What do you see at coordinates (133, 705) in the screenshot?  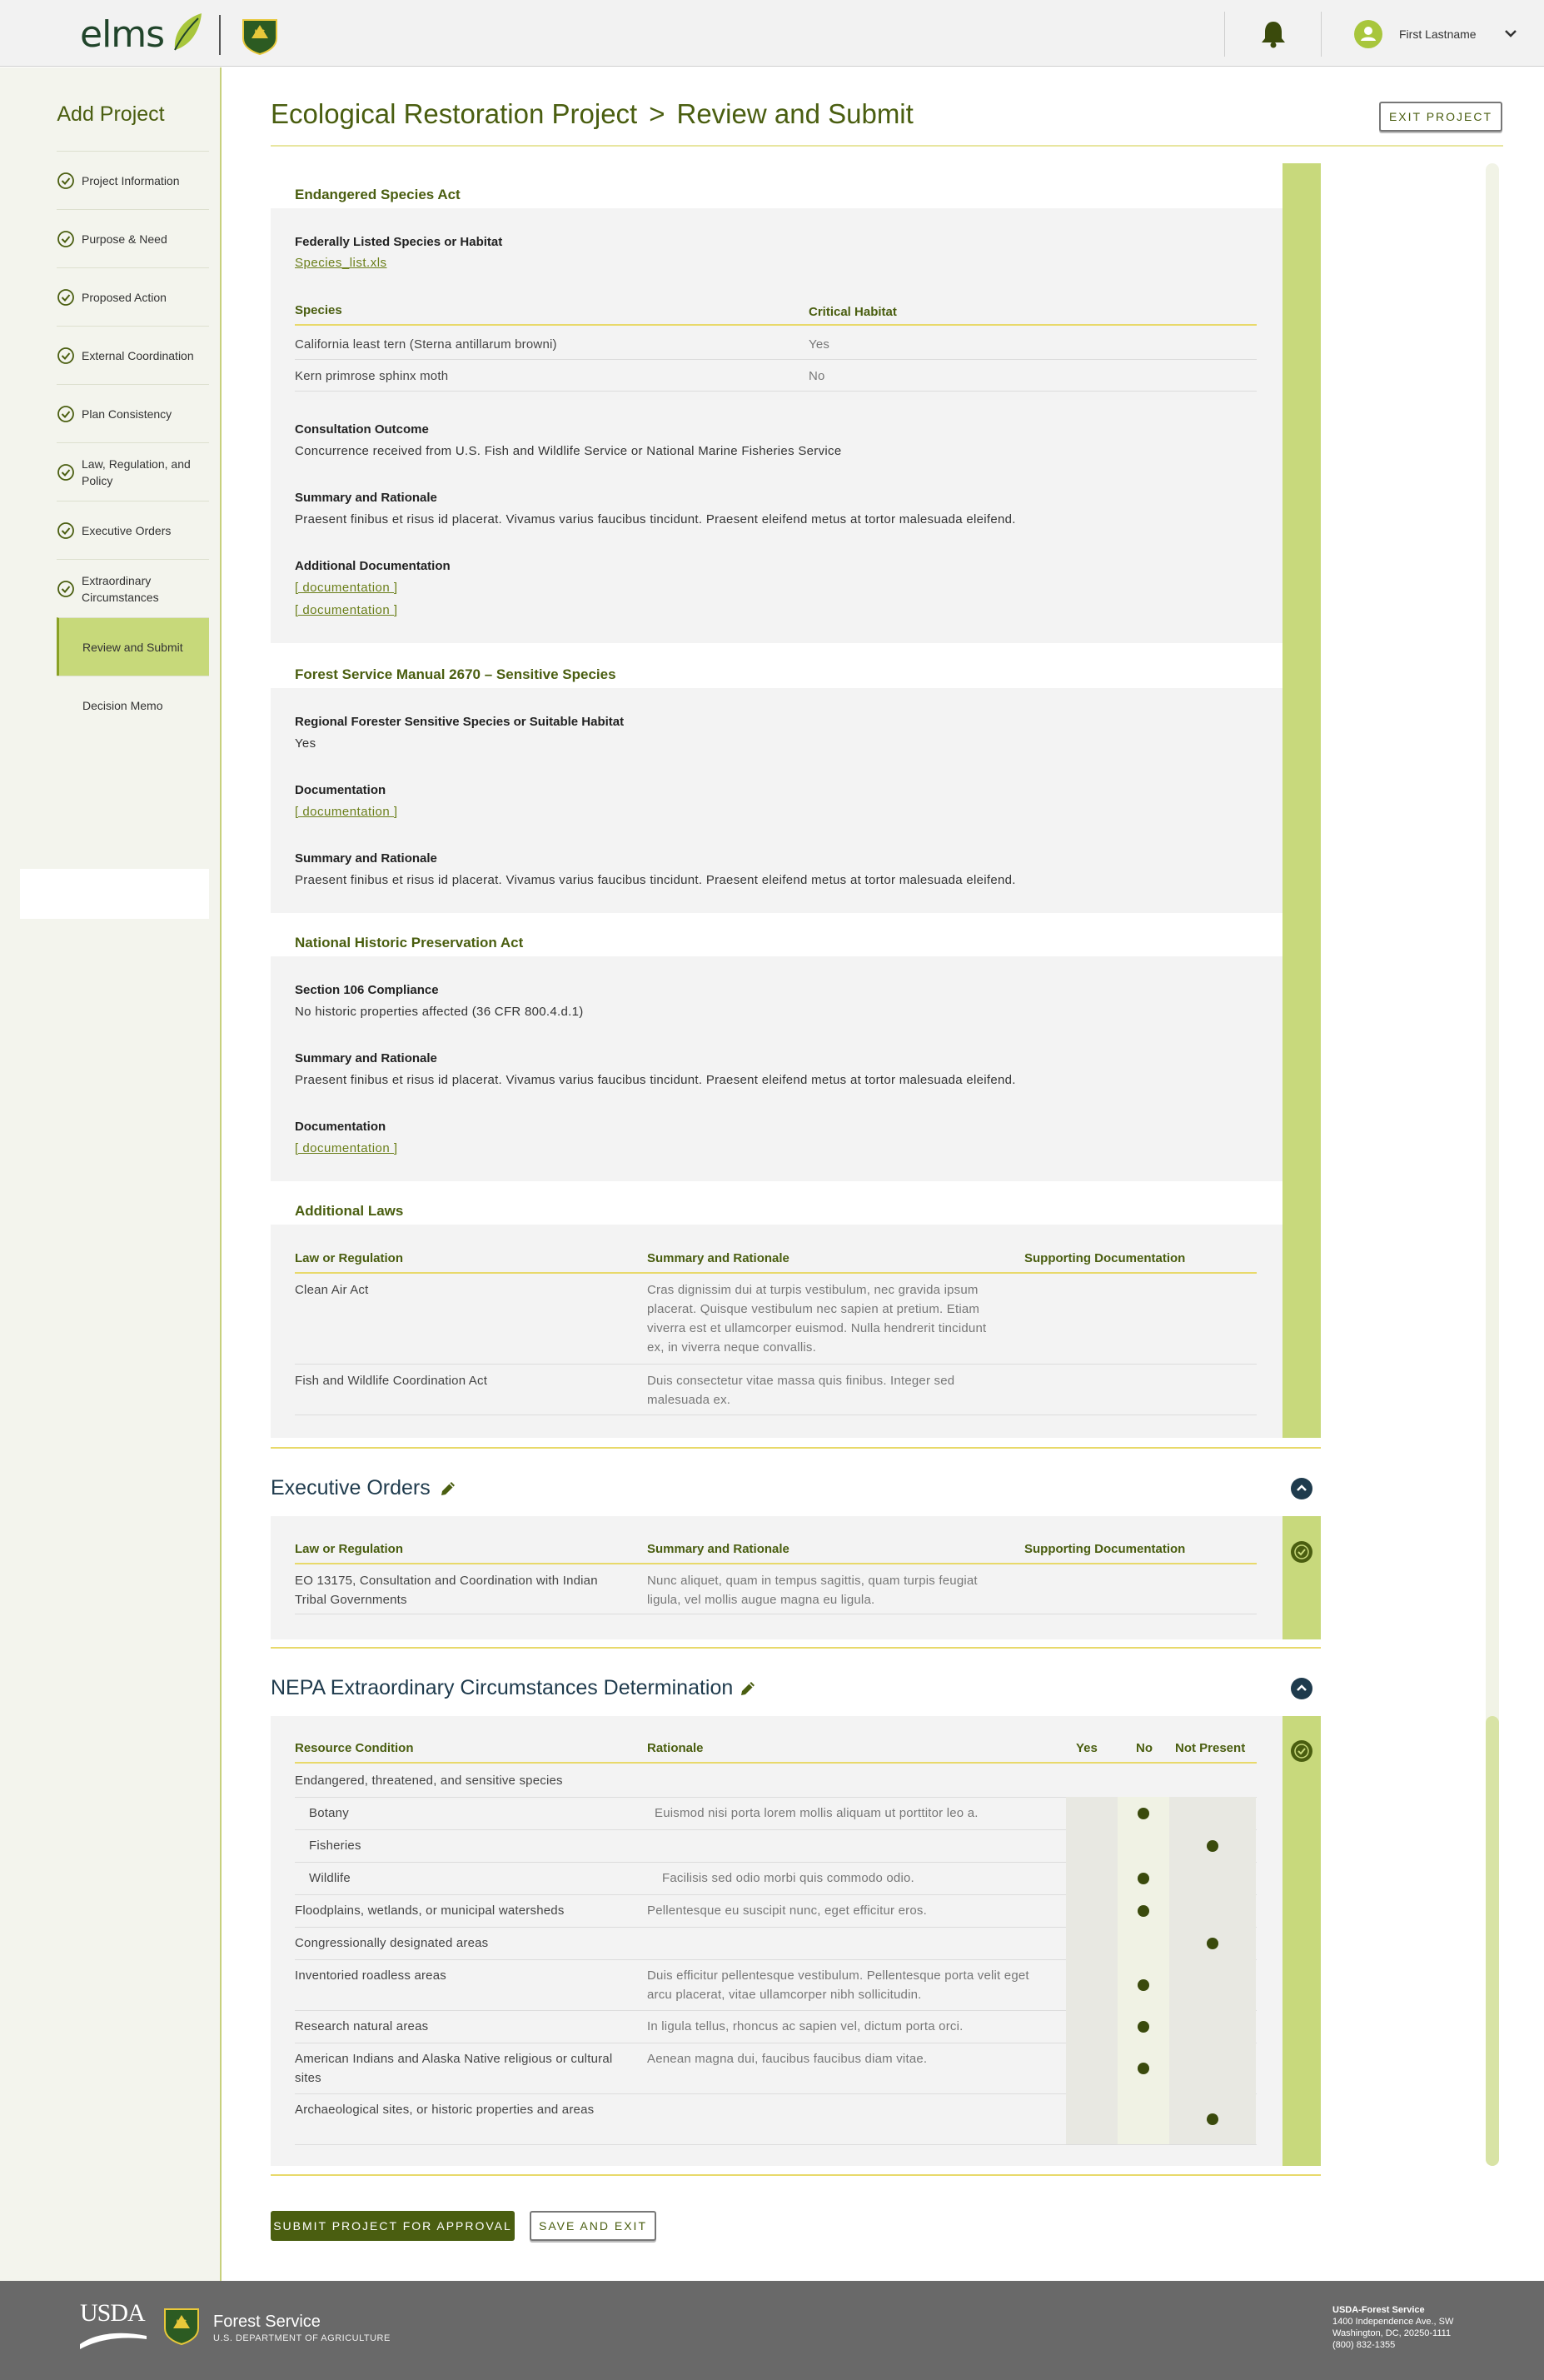 I see `sidebar-item: Decision Memo` at bounding box center [133, 705].